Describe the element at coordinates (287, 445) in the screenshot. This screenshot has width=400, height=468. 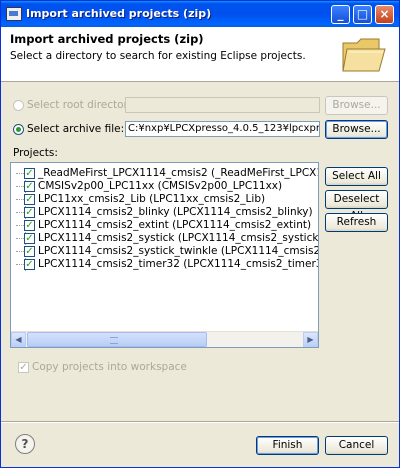
I see `finish-button: Finish` at that location.